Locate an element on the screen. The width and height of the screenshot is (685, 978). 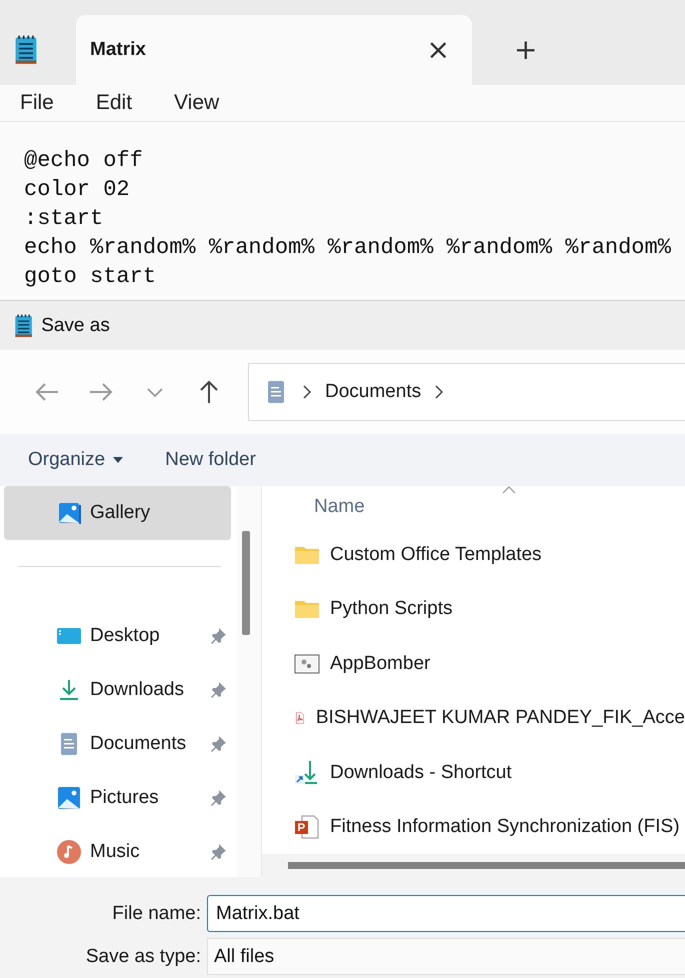
file-row: Custom Office Templates is located at coordinates (473, 555).